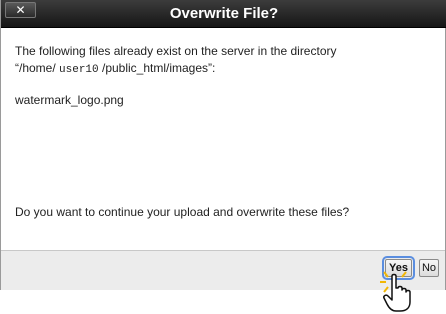 The image size is (446, 314). Describe the element at coordinates (158, 68) in the screenshot. I see `path-suffix: /public_html/images”:` at that location.